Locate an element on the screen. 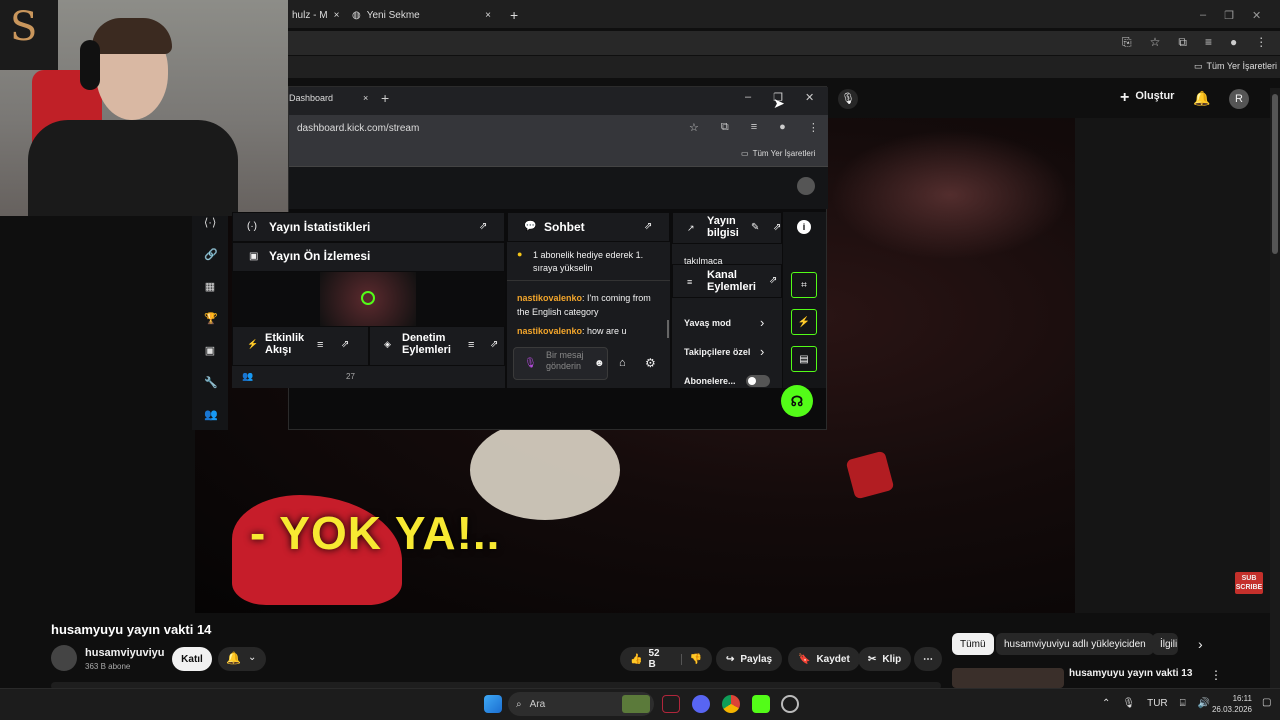 This screenshot has width=1280, height=720. channel-avatar is located at coordinates (64, 658).